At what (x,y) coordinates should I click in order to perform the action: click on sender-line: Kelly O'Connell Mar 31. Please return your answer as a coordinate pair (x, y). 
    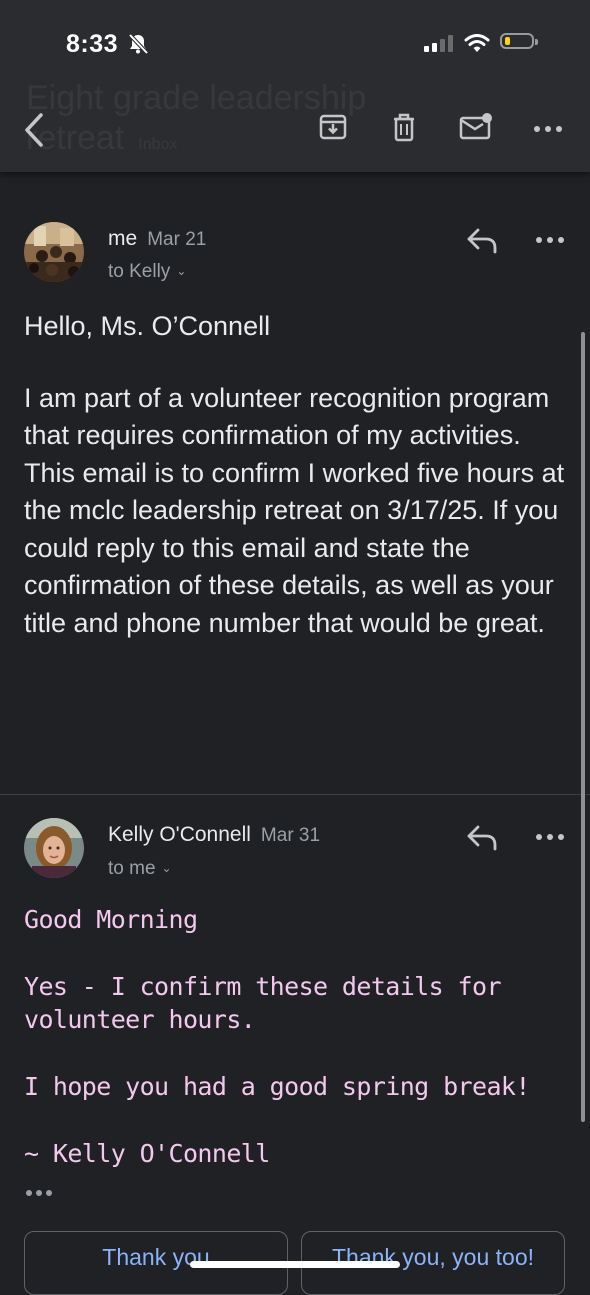
    Looking at the image, I should click on (214, 835).